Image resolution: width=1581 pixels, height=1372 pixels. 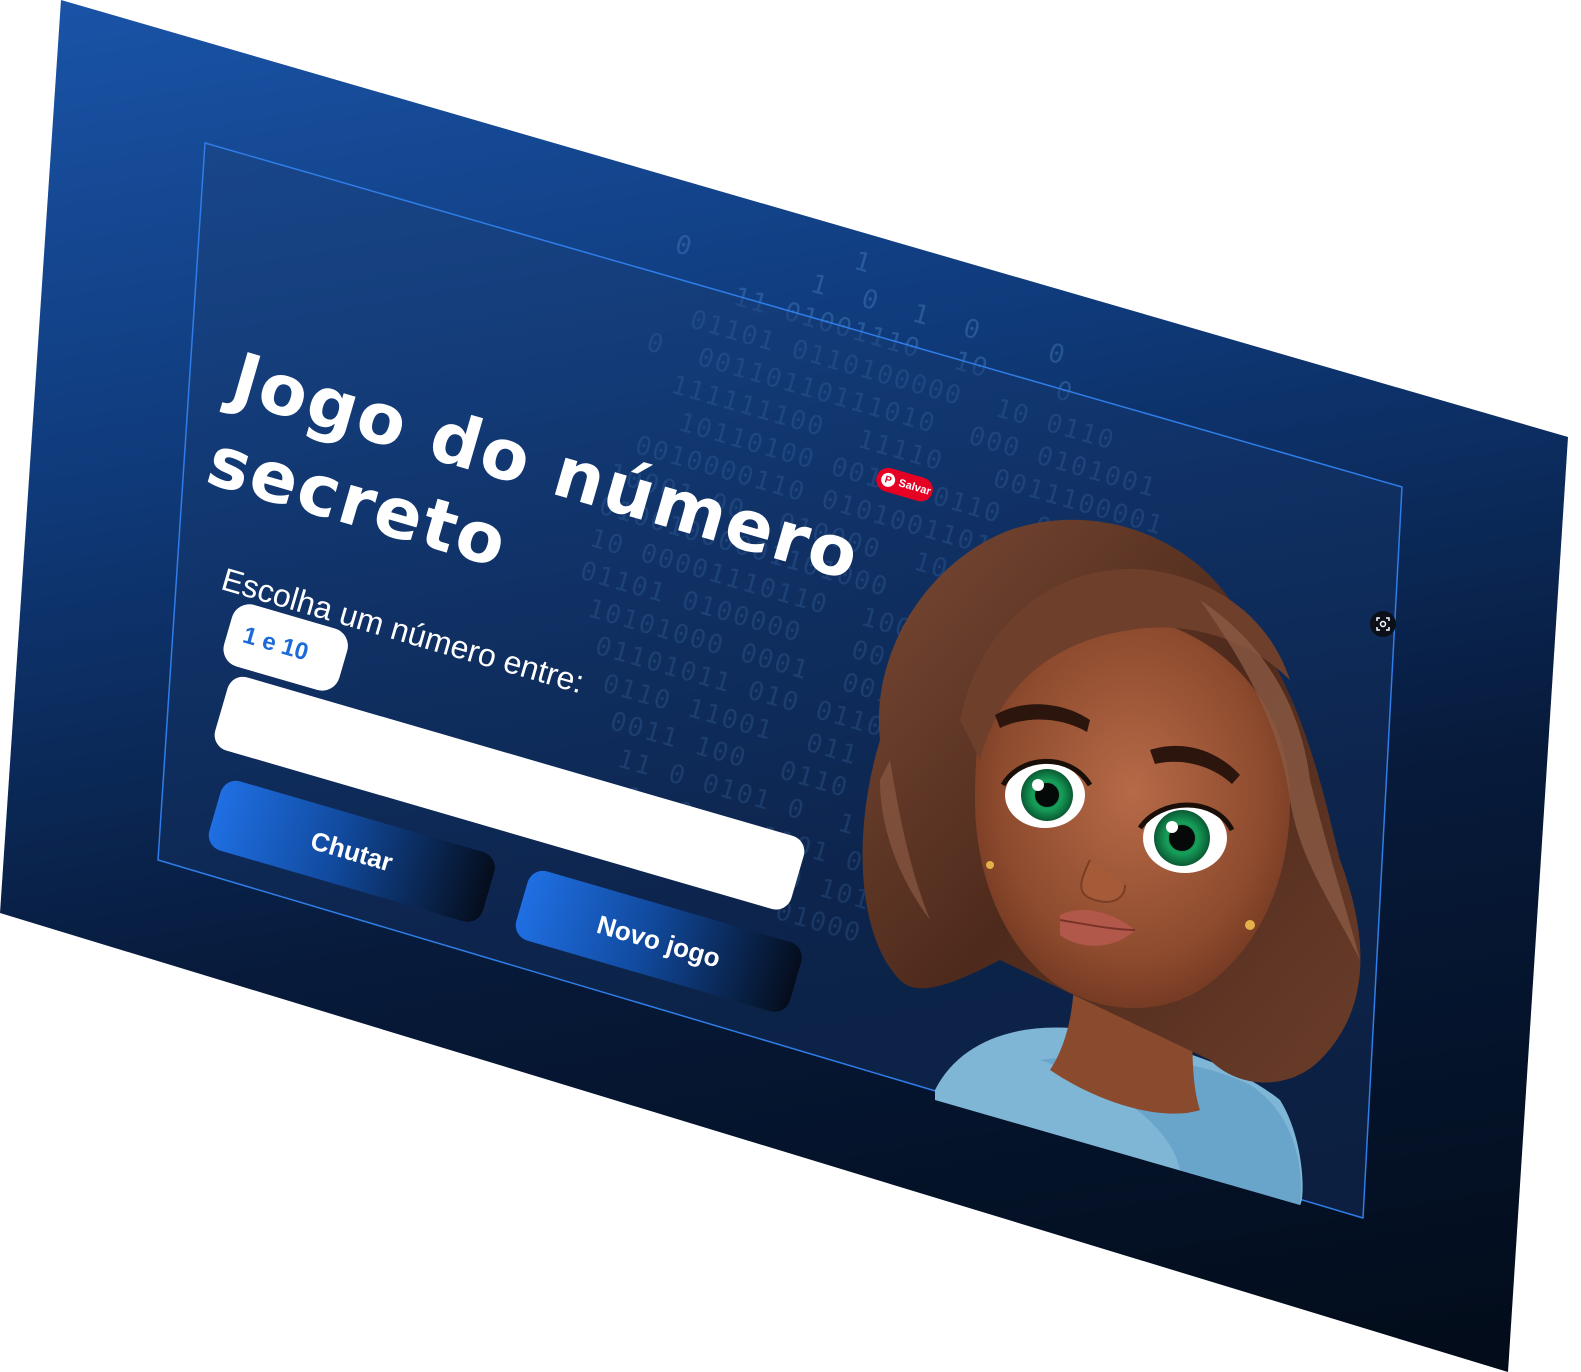 I want to click on guess-input, so click(x=509, y=793).